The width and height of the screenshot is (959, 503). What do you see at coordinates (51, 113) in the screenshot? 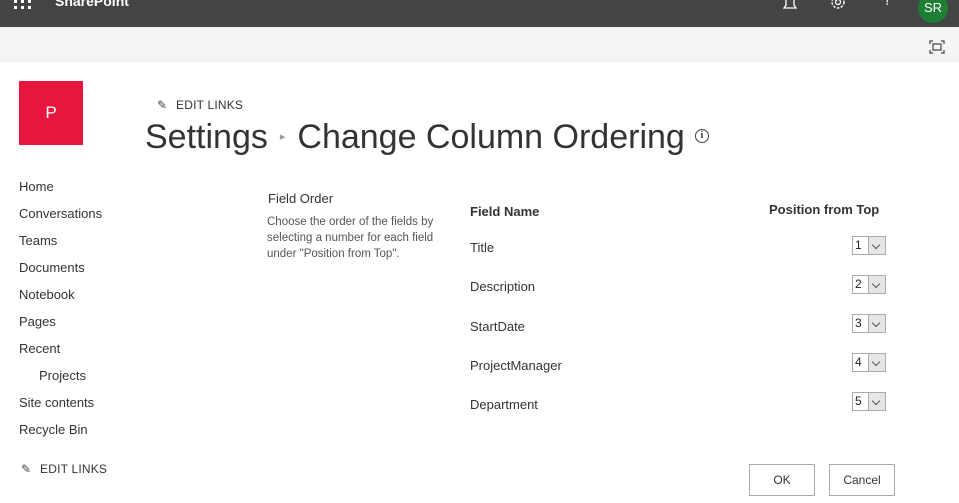
I see `site-logo: P` at bounding box center [51, 113].